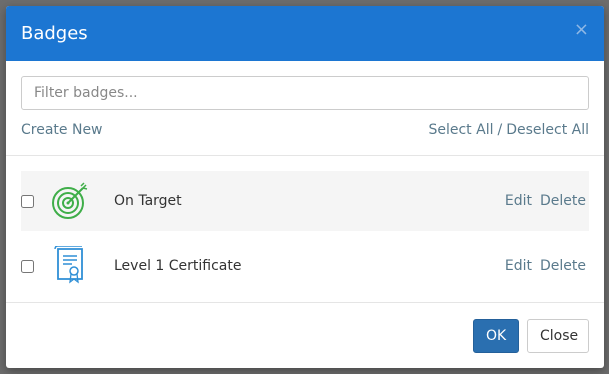 This screenshot has width=609, height=374. What do you see at coordinates (305, 266) in the screenshot?
I see `list-item: Level 1 Certificate Edit Delete` at bounding box center [305, 266].